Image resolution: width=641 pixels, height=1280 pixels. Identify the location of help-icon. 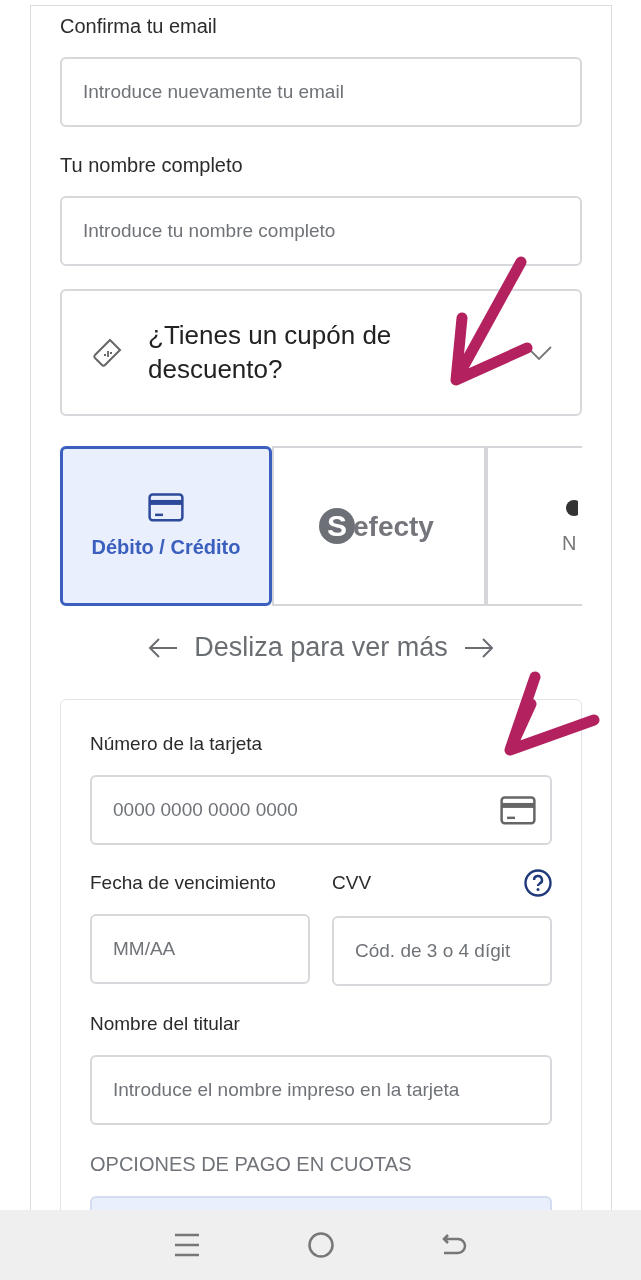
(538, 882).